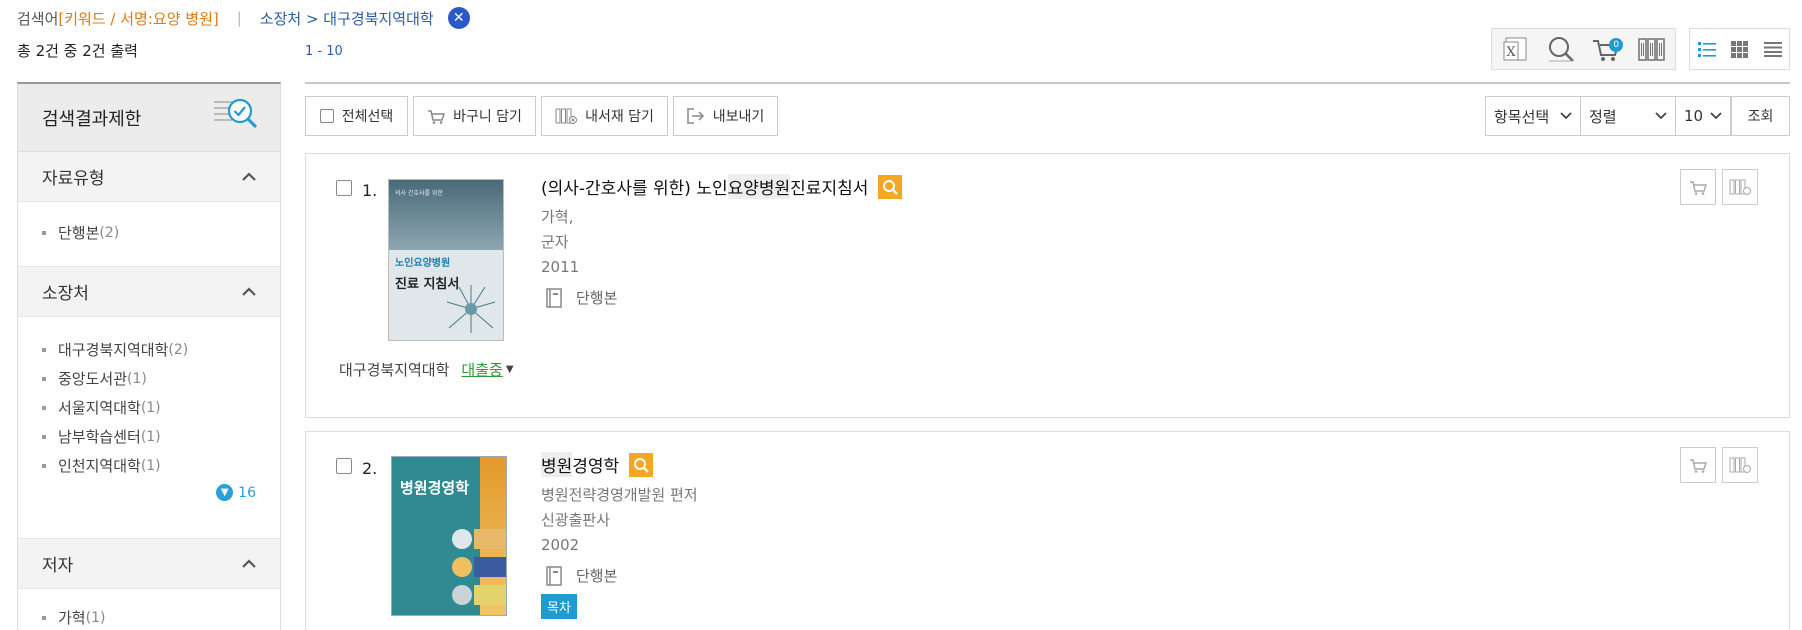 This screenshot has width=1802, height=630. I want to click on select-all-button: 전체선택, so click(356, 116).